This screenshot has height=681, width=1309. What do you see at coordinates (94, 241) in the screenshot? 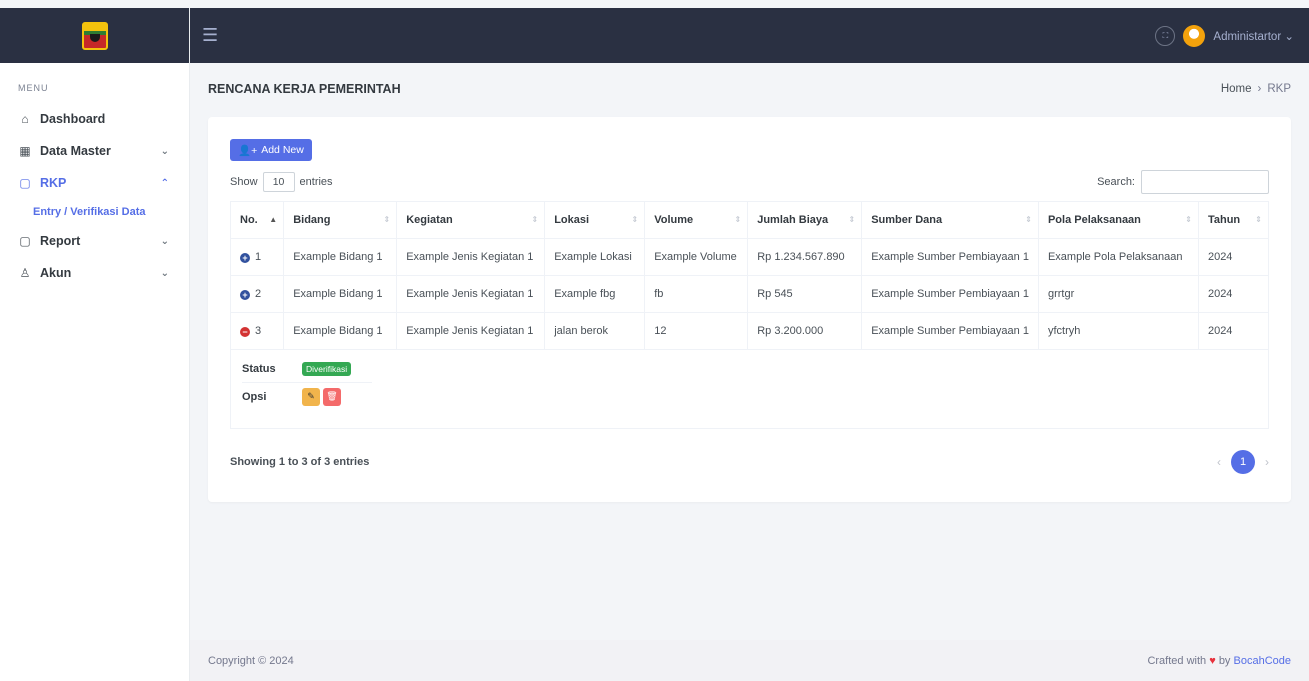
I see `sidebar-item-report: ▢ Report ⌄` at bounding box center [94, 241].